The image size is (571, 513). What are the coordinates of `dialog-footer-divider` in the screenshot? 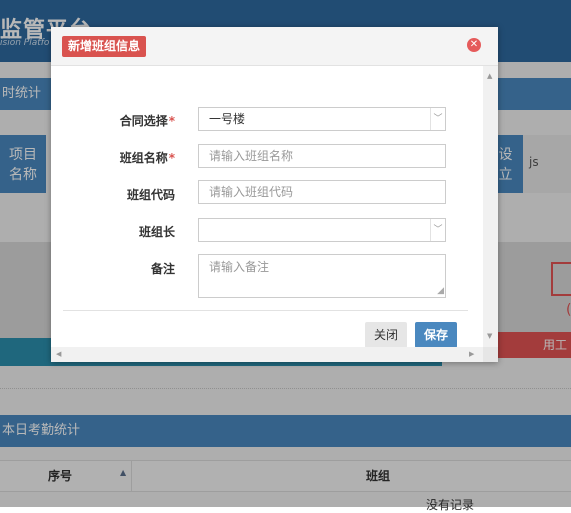 It's located at (265, 310).